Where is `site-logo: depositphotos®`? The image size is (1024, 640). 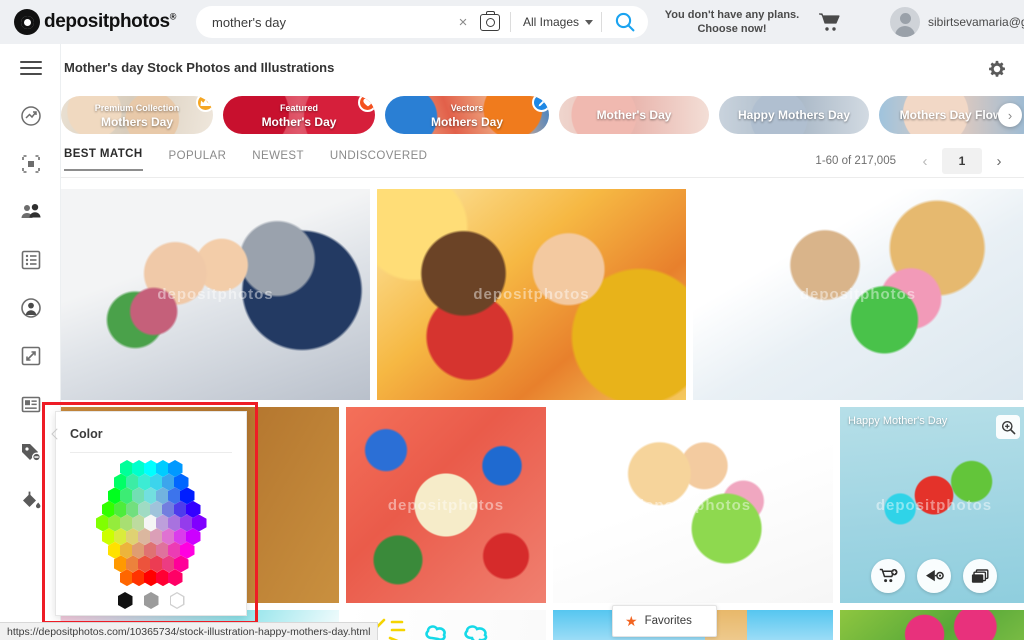 site-logo: depositphotos® is located at coordinates (104, 22).